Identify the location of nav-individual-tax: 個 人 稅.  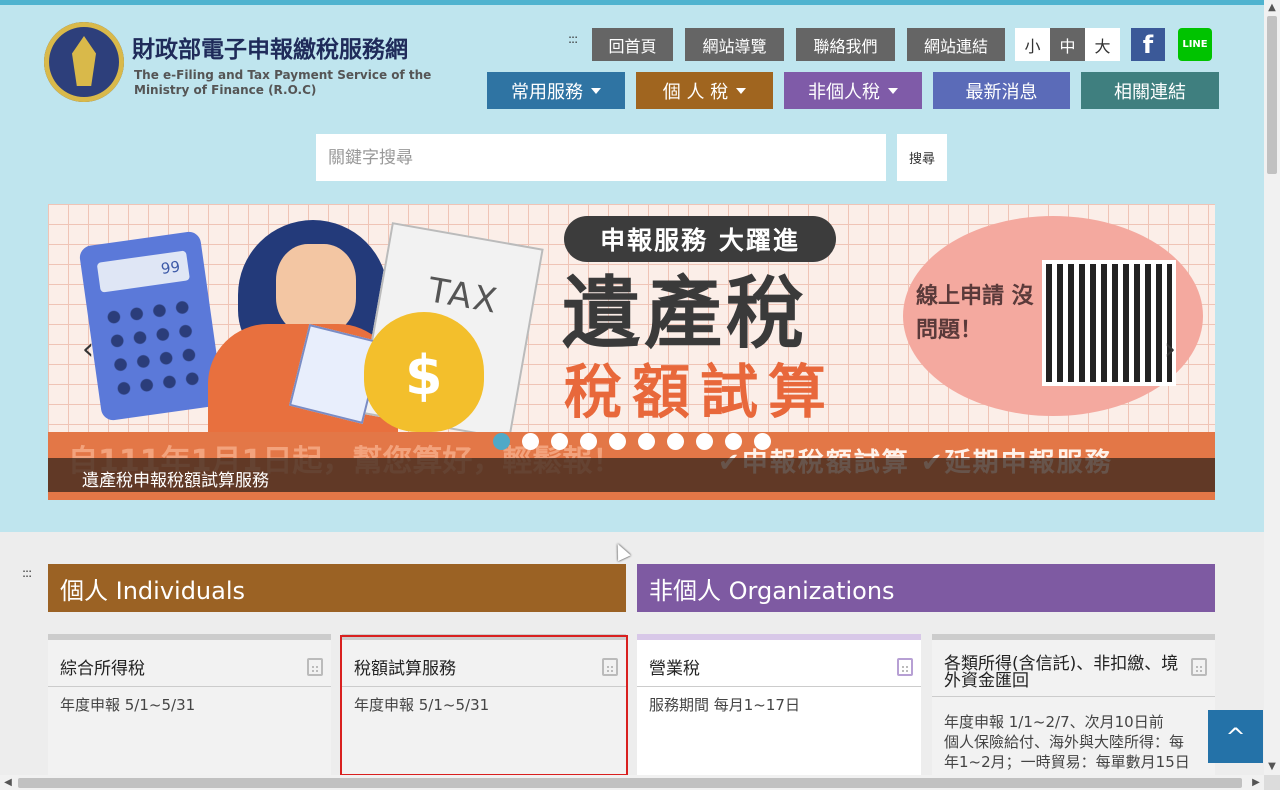
(704, 90).